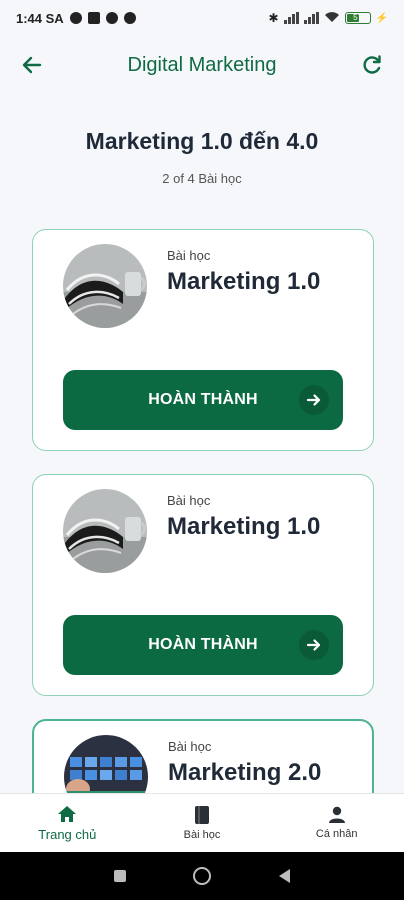 The width and height of the screenshot is (404, 900). I want to click on nav-item-profile: Cá nhân, so click(336, 823).